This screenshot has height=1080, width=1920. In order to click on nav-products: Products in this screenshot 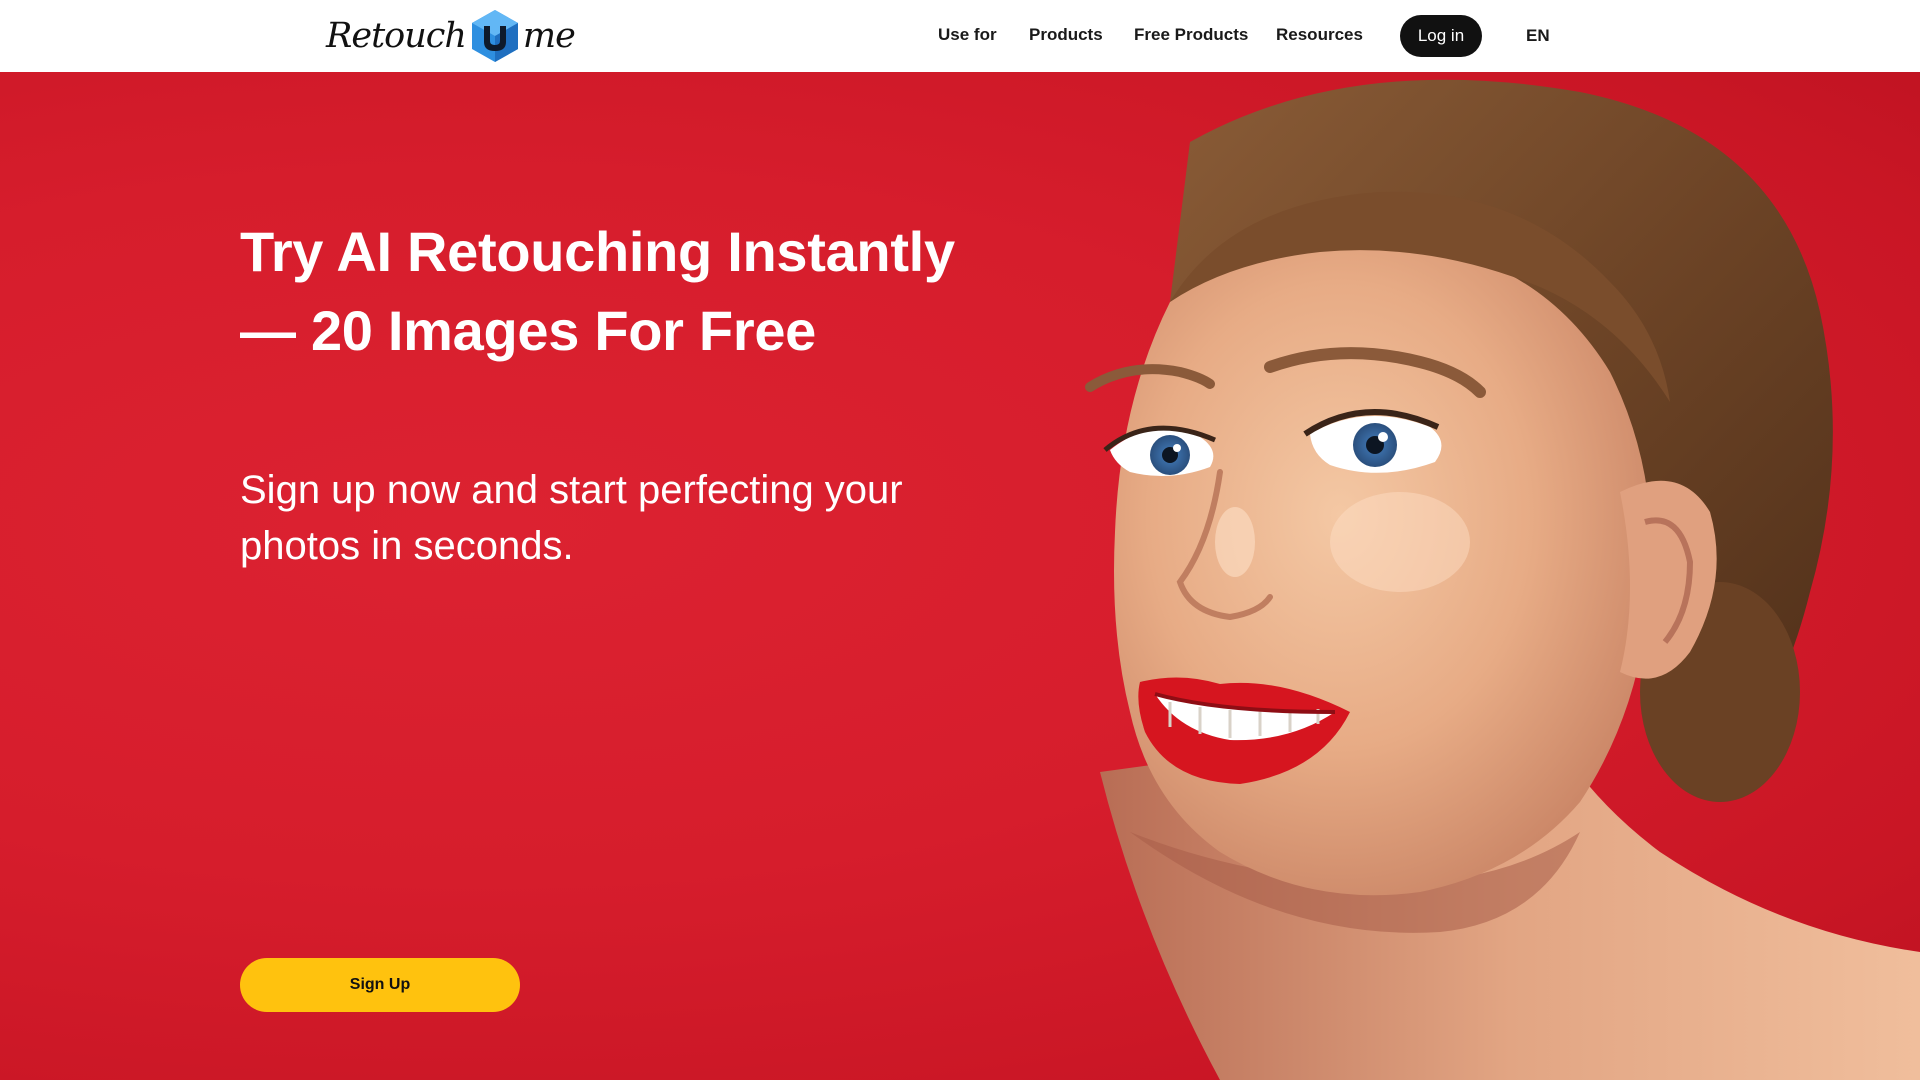, I will do `click(1066, 35)`.